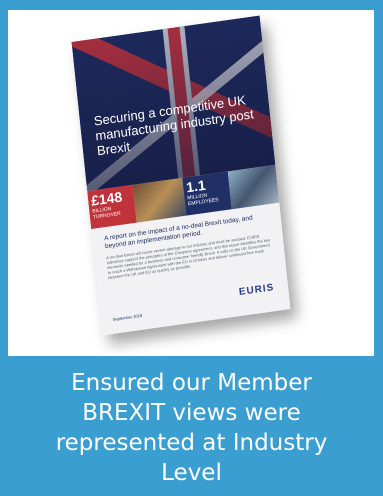  What do you see at coordinates (253, 187) in the screenshot?
I see `worker-photo` at bounding box center [253, 187].